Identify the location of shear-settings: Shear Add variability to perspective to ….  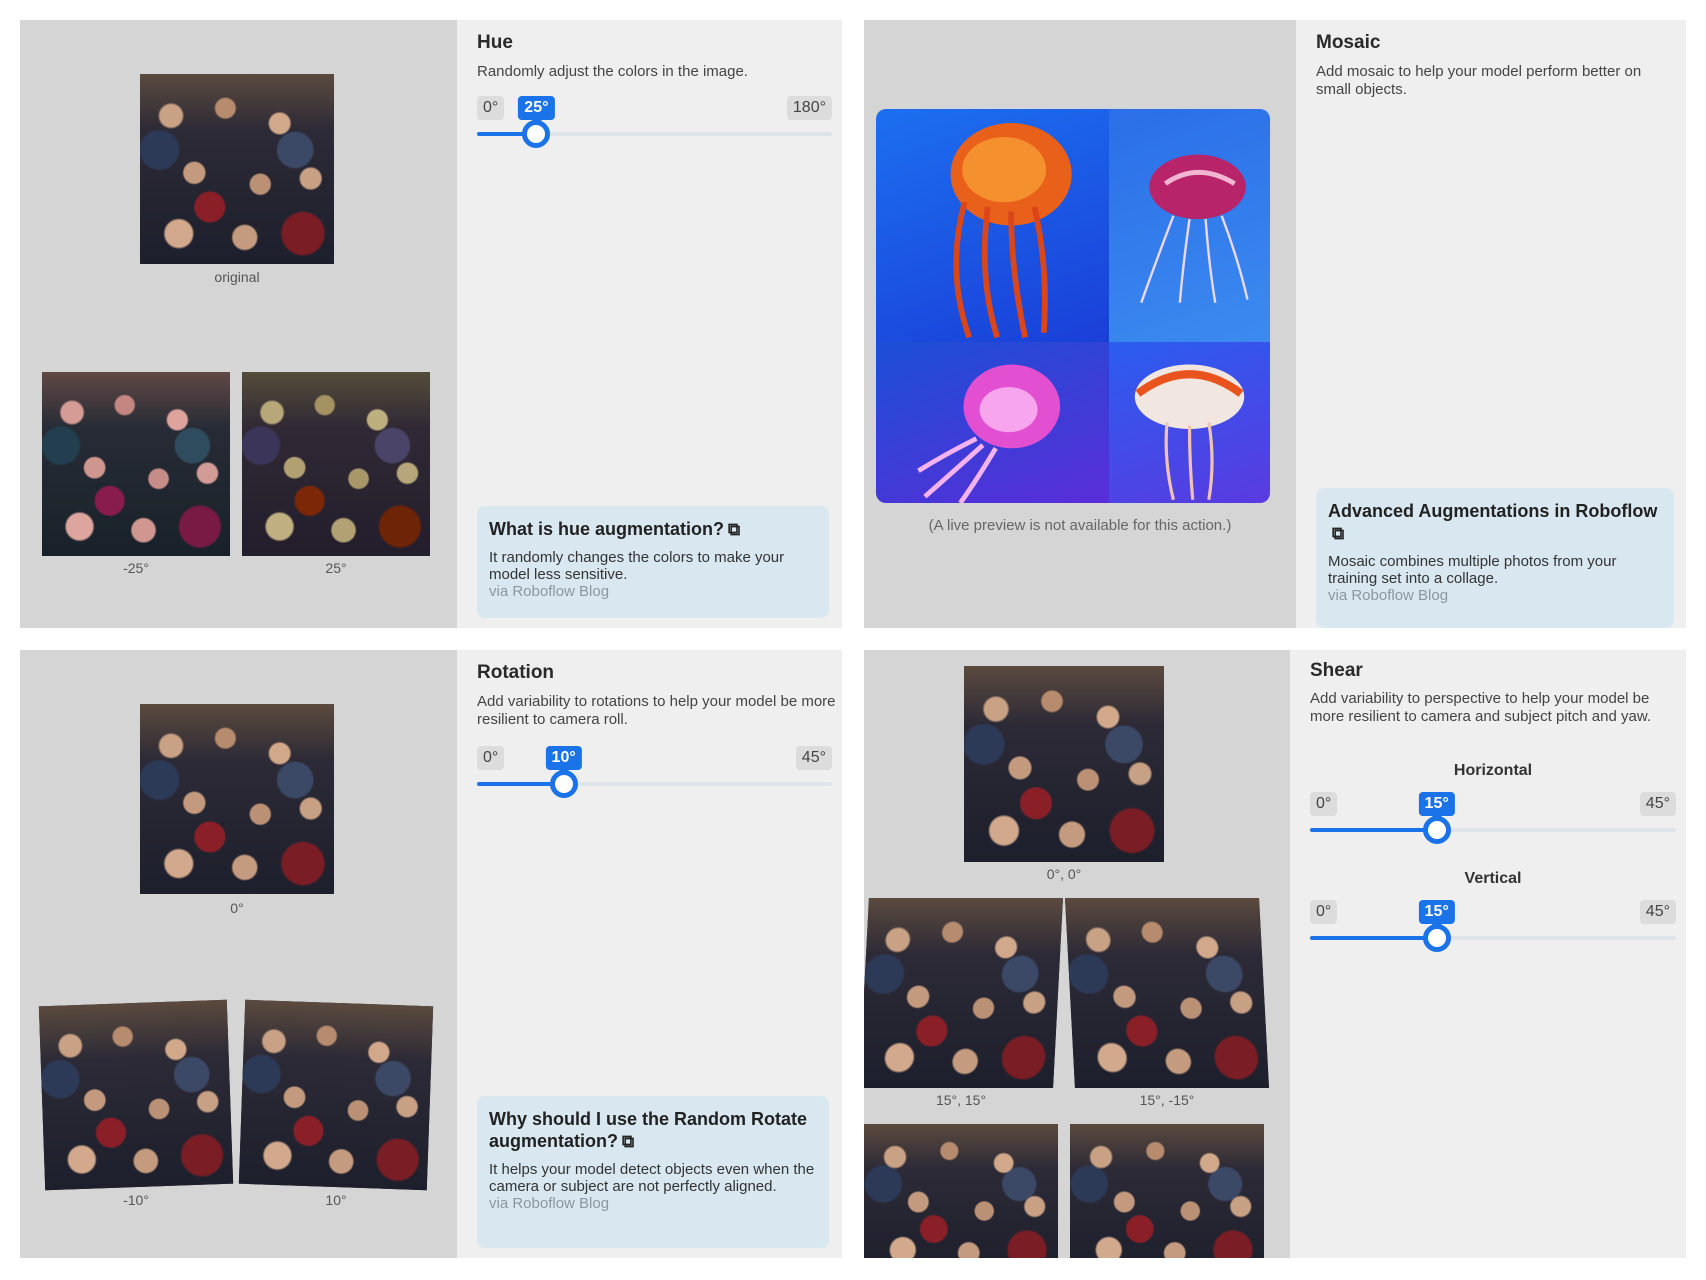
(1488, 954).